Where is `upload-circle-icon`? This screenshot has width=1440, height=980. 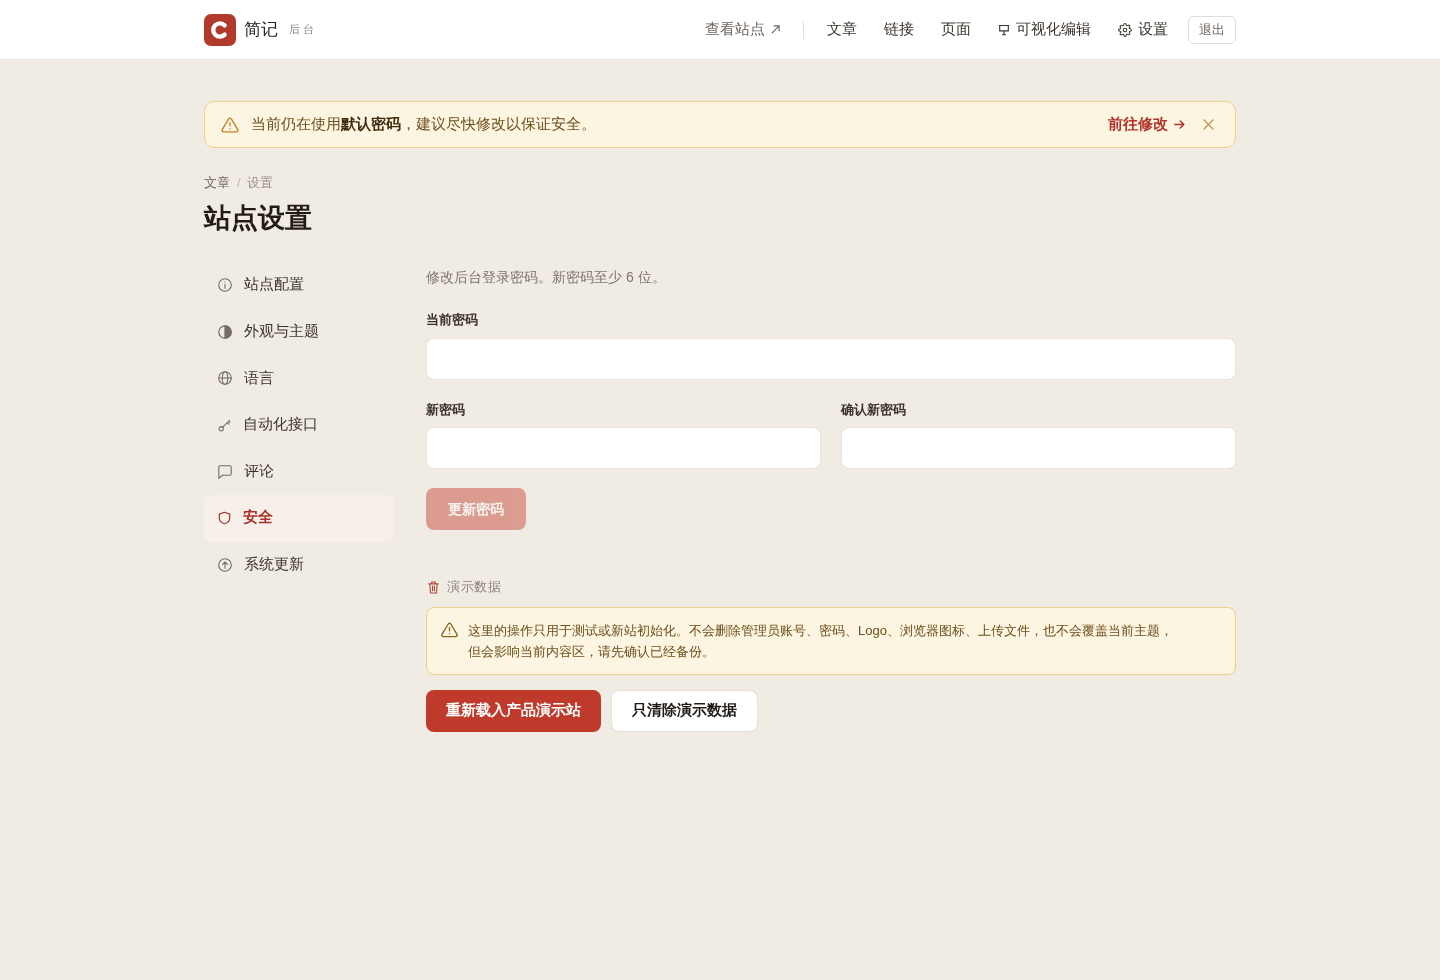 upload-circle-icon is located at coordinates (225, 564).